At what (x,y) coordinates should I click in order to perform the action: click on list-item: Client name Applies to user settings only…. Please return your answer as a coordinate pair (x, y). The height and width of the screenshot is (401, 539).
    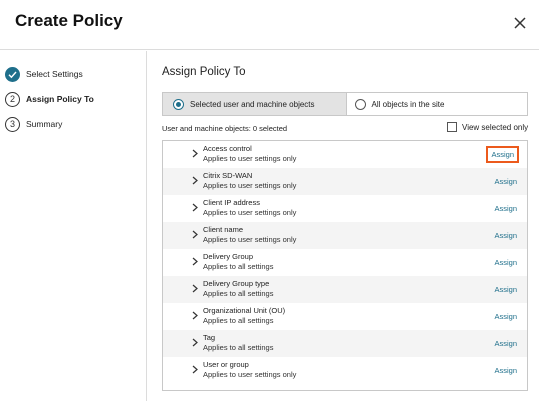
    Looking at the image, I should click on (345, 235).